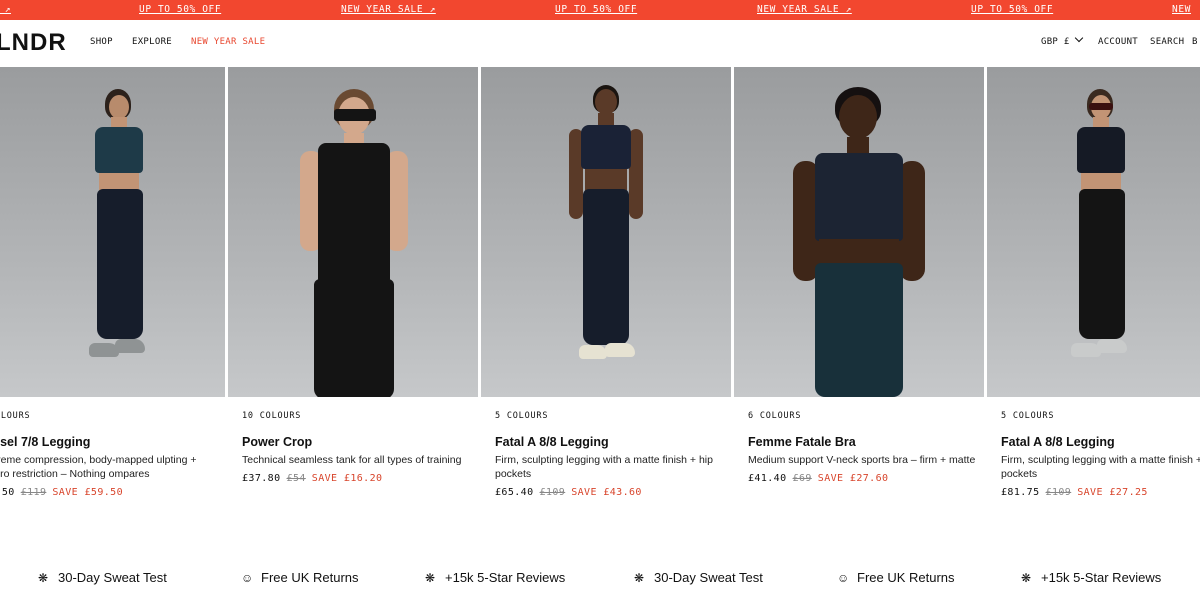  Describe the element at coordinates (863, 442) in the screenshot. I see `product-name: Femme Fatale Bra` at that location.